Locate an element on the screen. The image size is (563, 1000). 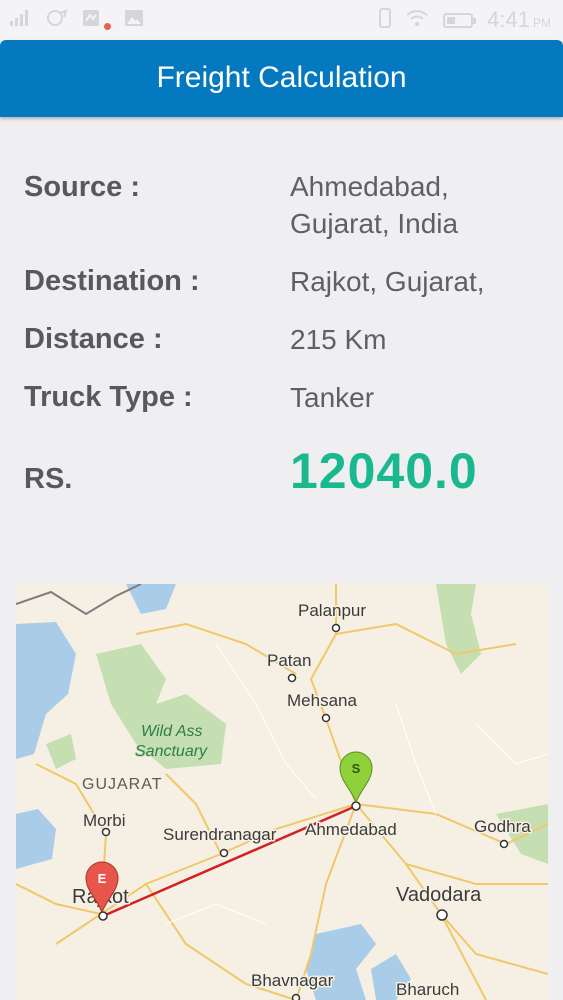
source-value-line2: Gujarat, India is located at coordinates (374, 223).